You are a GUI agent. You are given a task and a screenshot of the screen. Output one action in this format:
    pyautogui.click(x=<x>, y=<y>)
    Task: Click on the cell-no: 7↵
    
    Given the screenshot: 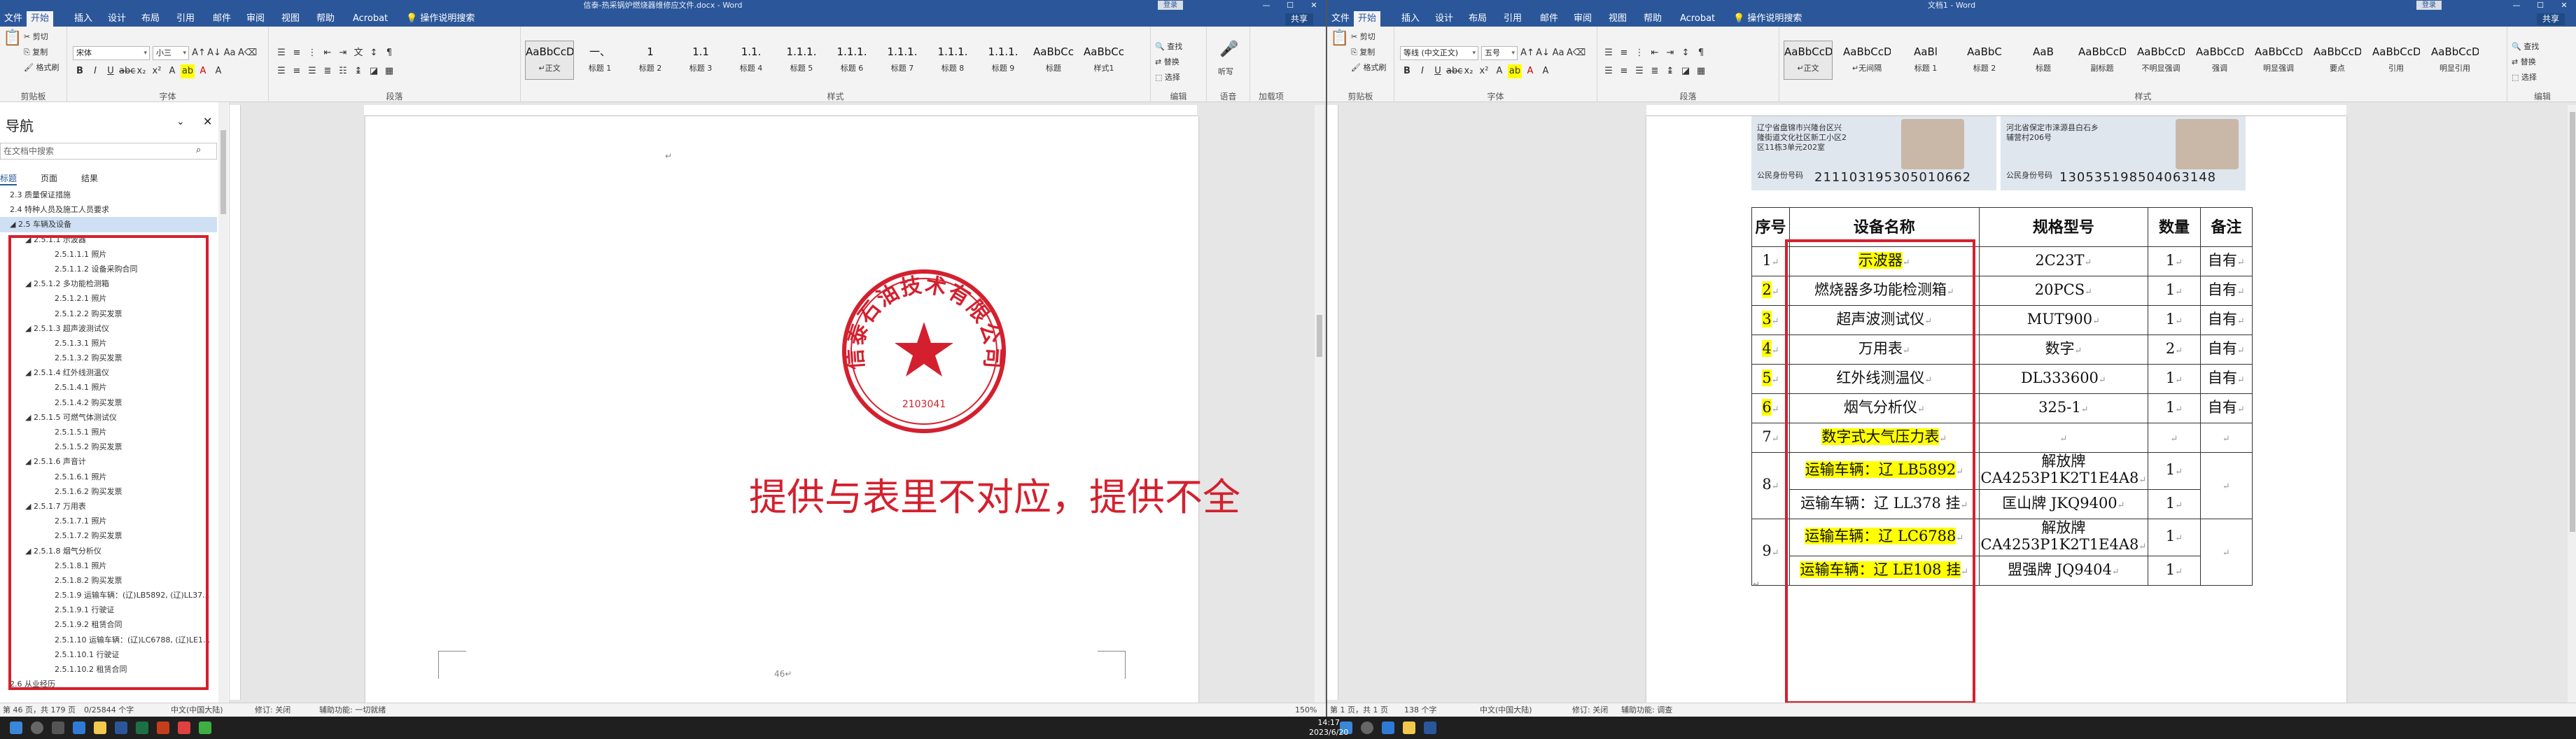 What is the action you would take?
    pyautogui.click(x=1771, y=438)
    